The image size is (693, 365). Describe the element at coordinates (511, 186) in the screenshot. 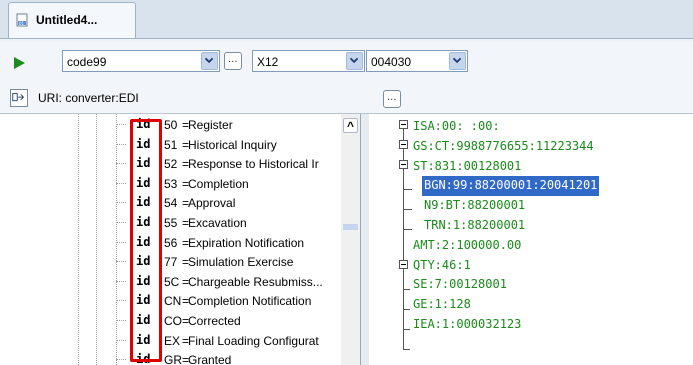

I see `edi-segment-selected: BGN:99:88200001:20041201` at that location.